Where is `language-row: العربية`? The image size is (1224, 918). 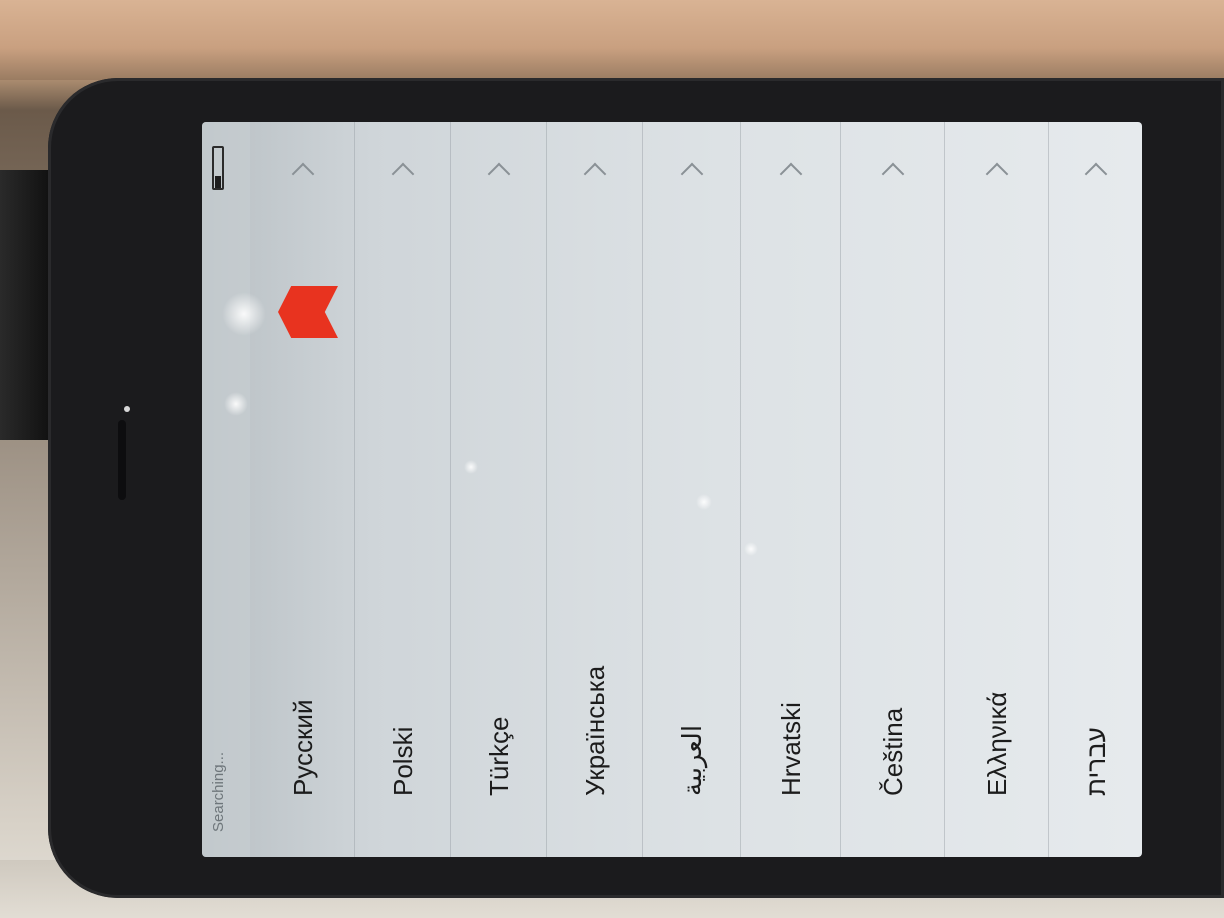
language-row: العربية is located at coordinates (691, 489).